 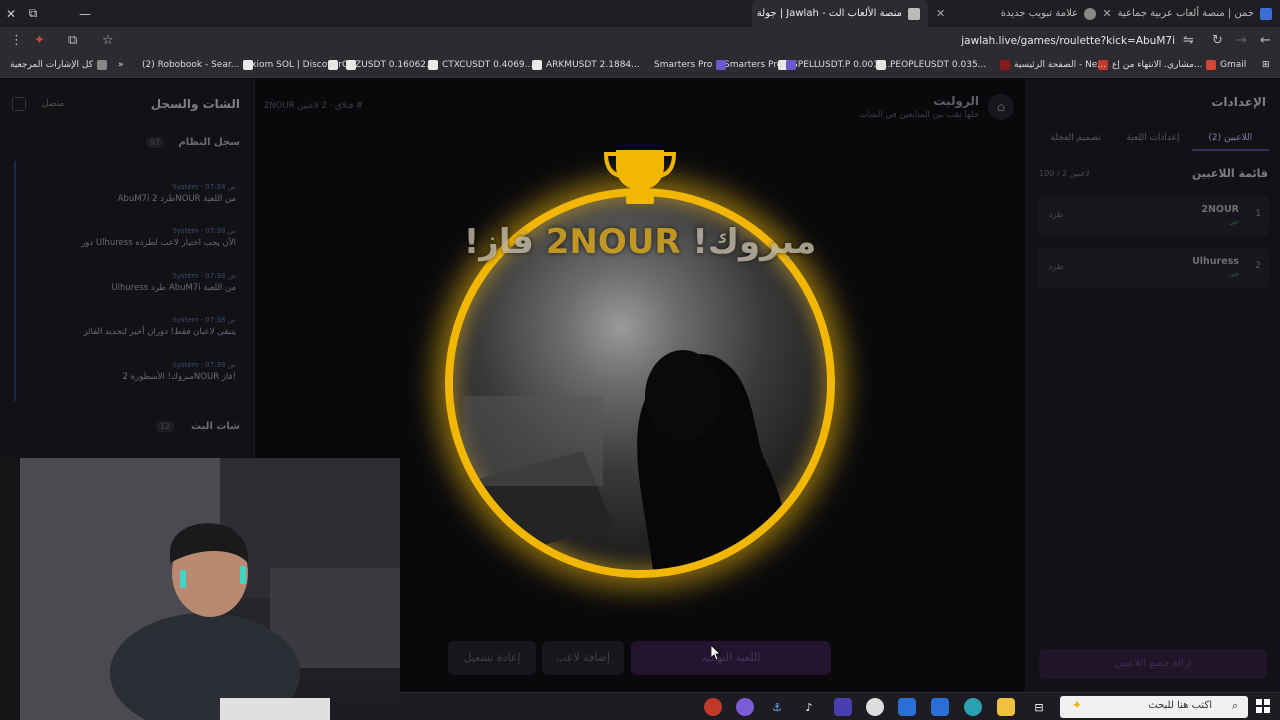 I want to click on browser-tab-active: جولة | Jawlah - منصة الألعاب الت ✕, so click(x=840, y=13).